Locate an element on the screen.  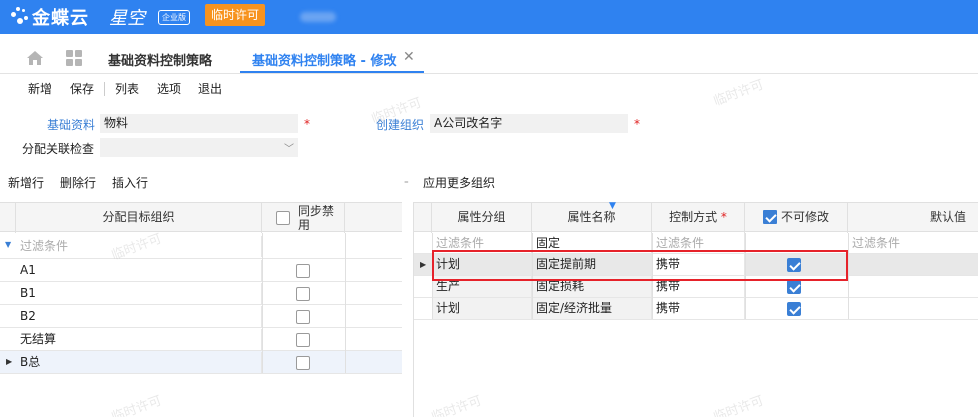
tab-bar: 基础资料控制策略 基础资料控制策略 - 修改 ✕ is located at coordinates (489, 59).